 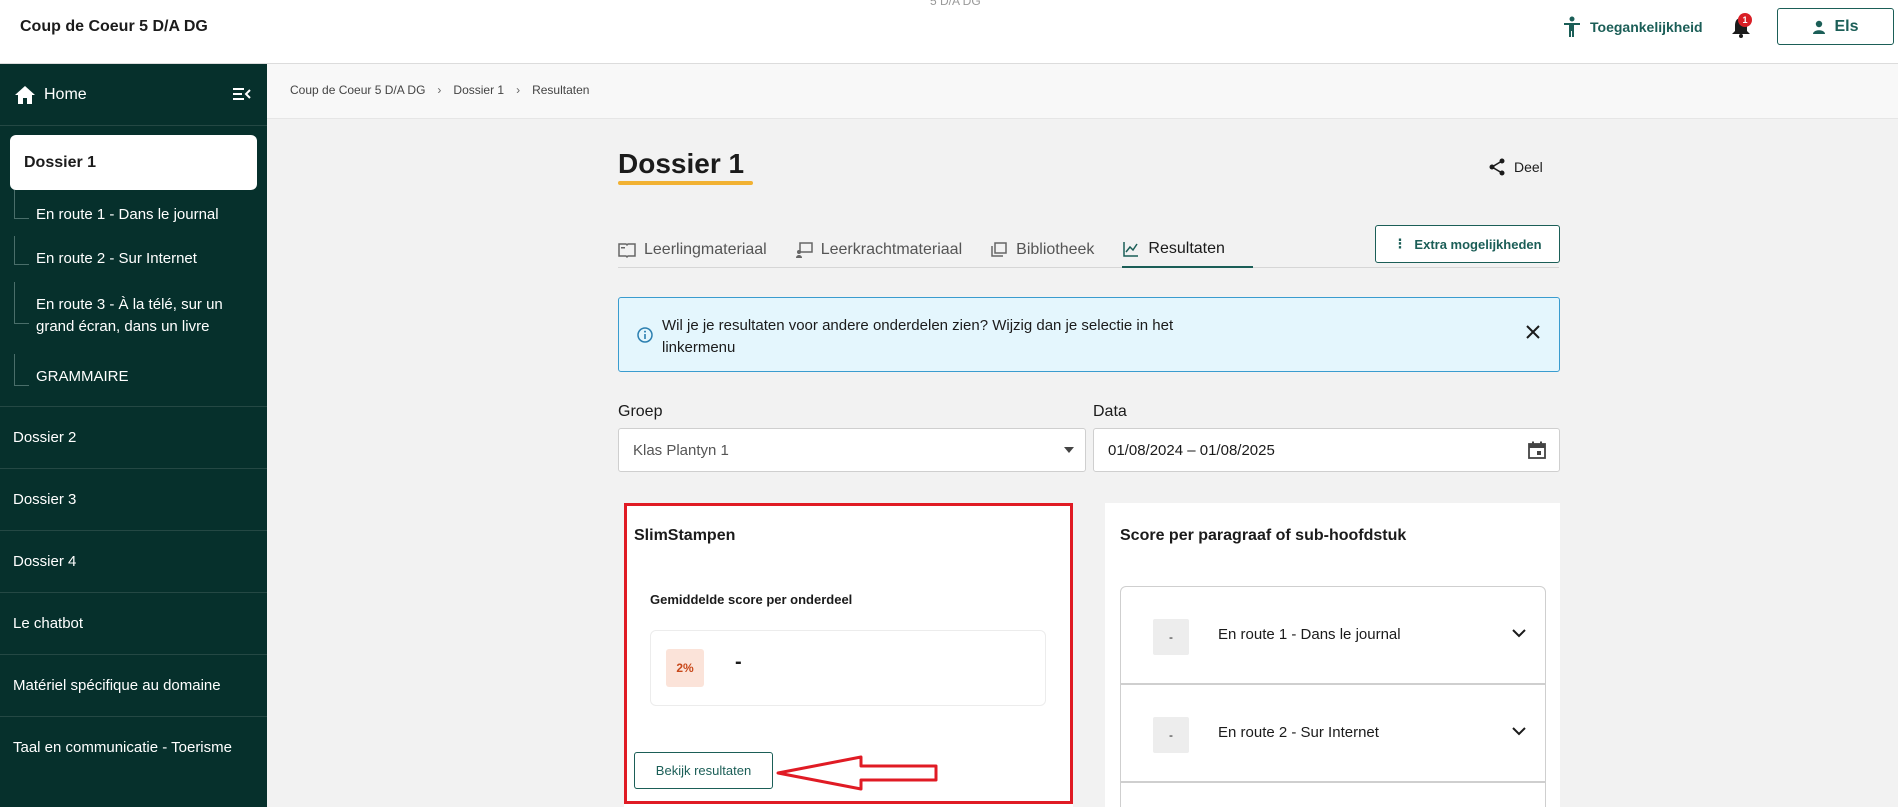 I want to click on accordion-label: En route 2 - Sur Internet, so click(x=1298, y=732).